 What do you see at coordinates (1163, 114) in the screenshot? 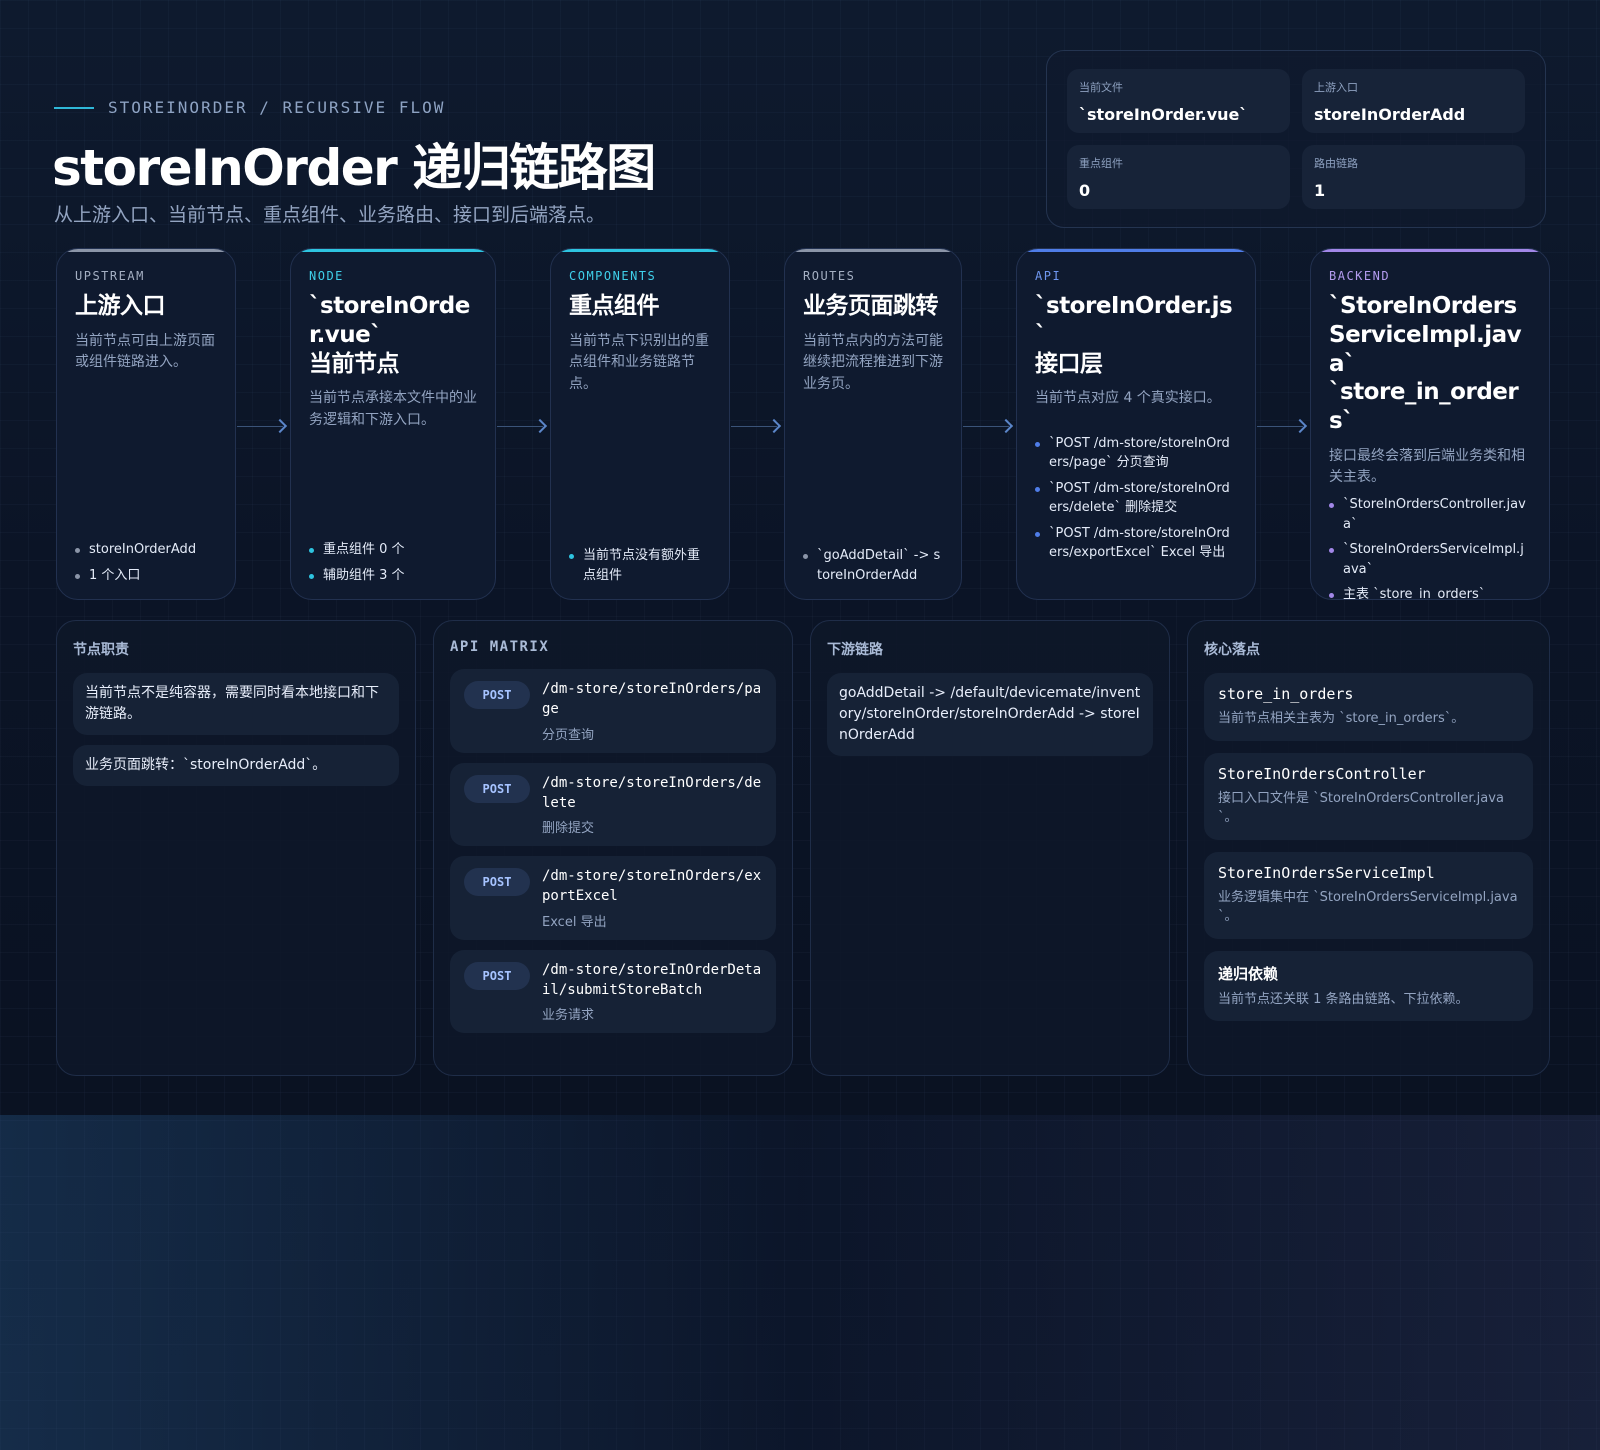
I see `stat-value: `storeInOrder.vue`` at bounding box center [1163, 114].